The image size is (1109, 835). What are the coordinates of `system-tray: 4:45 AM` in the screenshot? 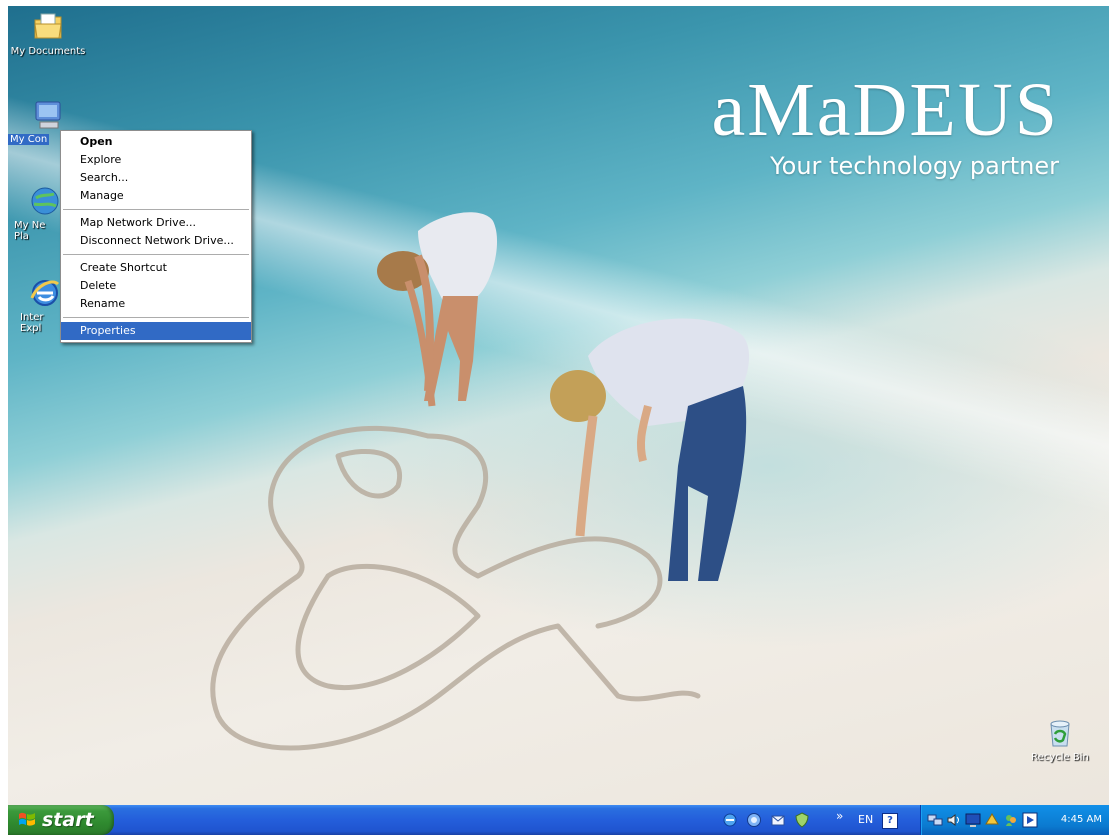 It's located at (1014, 820).